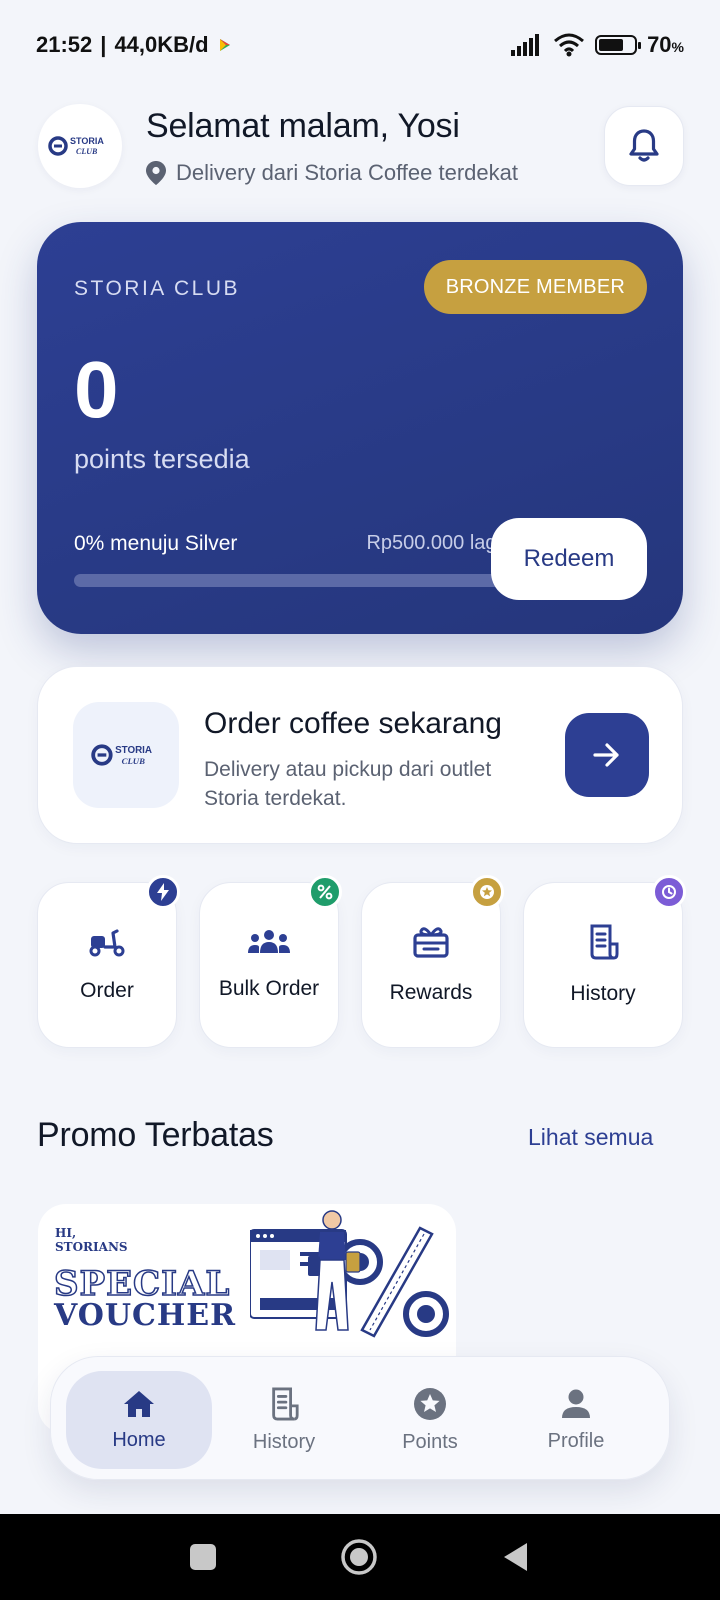 Image resolution: width=720 pixels, height=1600 pixels. I want to click on percent-badge, so click(325, 892).